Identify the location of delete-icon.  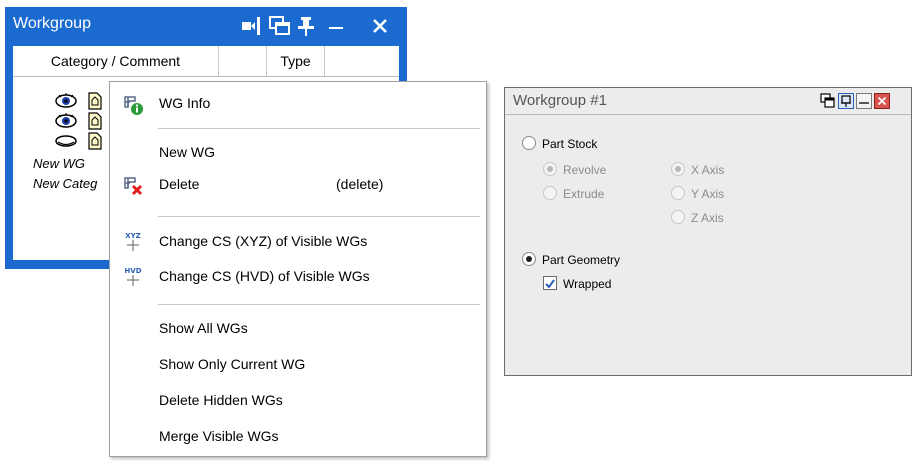
(132, 185).